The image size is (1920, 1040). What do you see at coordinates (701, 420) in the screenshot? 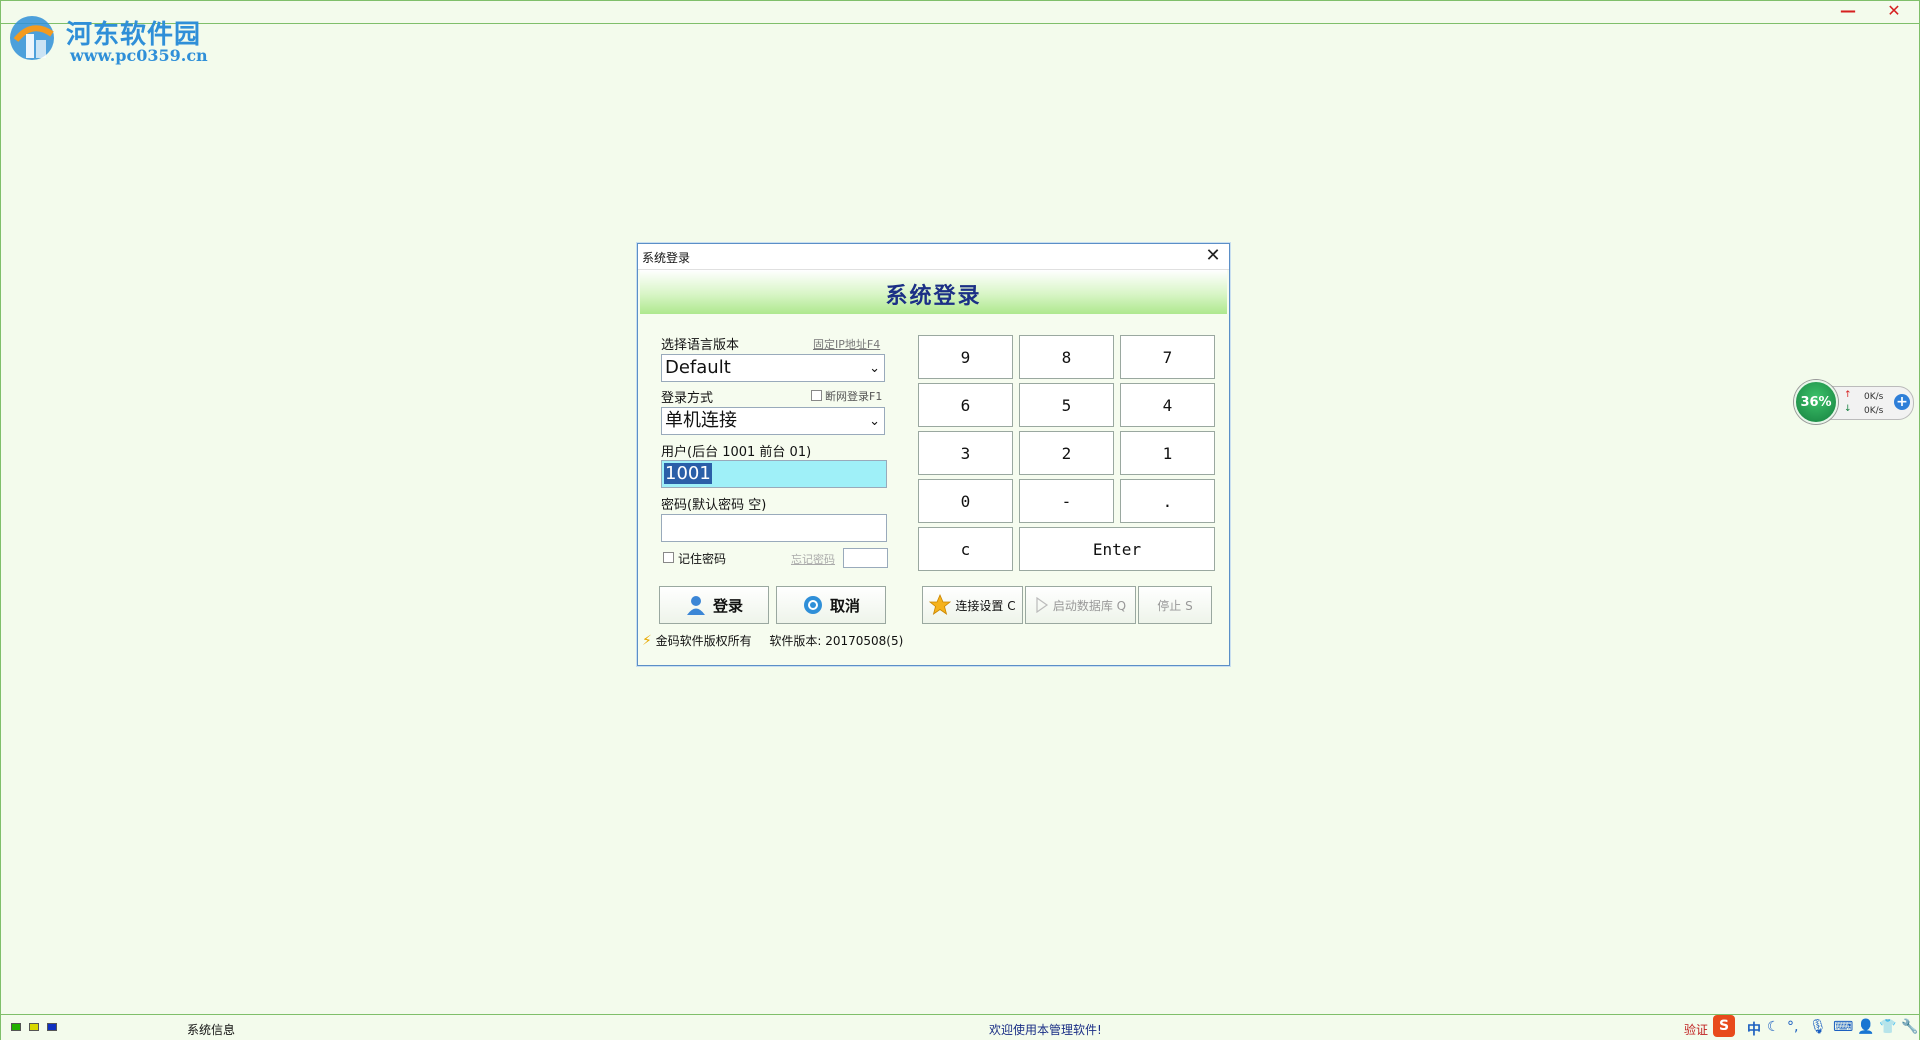
I see `login-mode-select-value: 单机连接` at bounding box center [701, 420].